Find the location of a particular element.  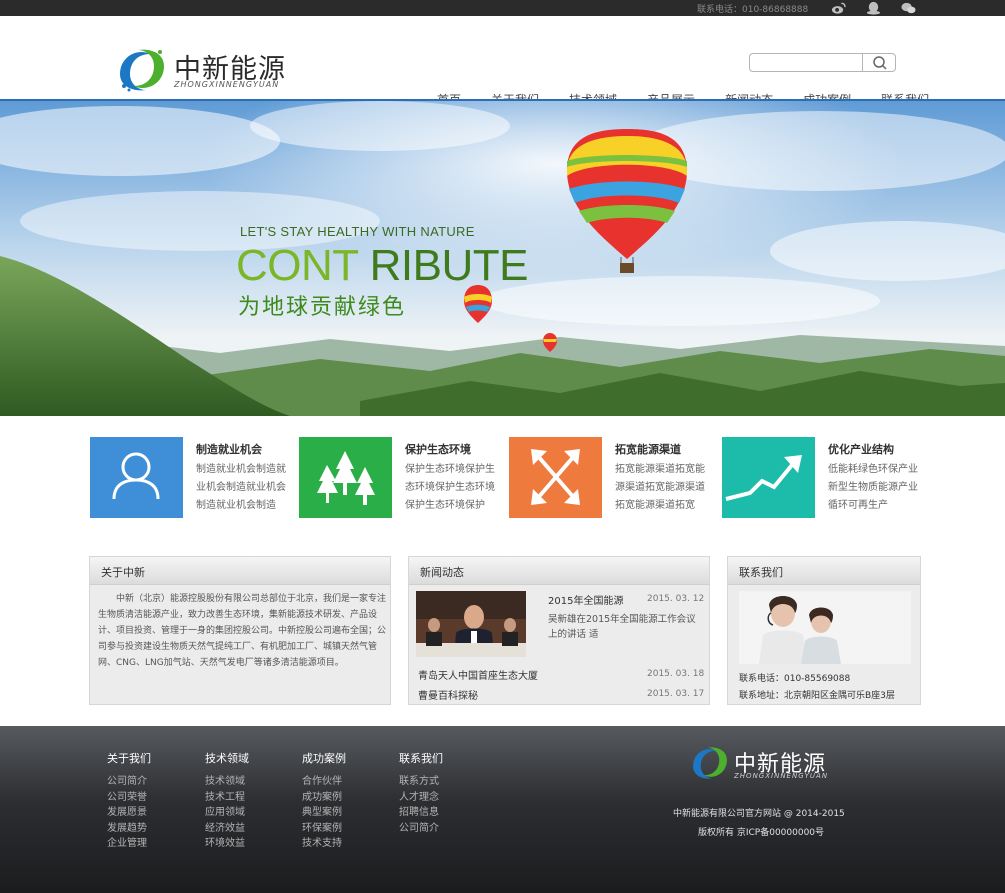

news-featured-date: 2015. 03. 12 is located at coordinates (676, 599).